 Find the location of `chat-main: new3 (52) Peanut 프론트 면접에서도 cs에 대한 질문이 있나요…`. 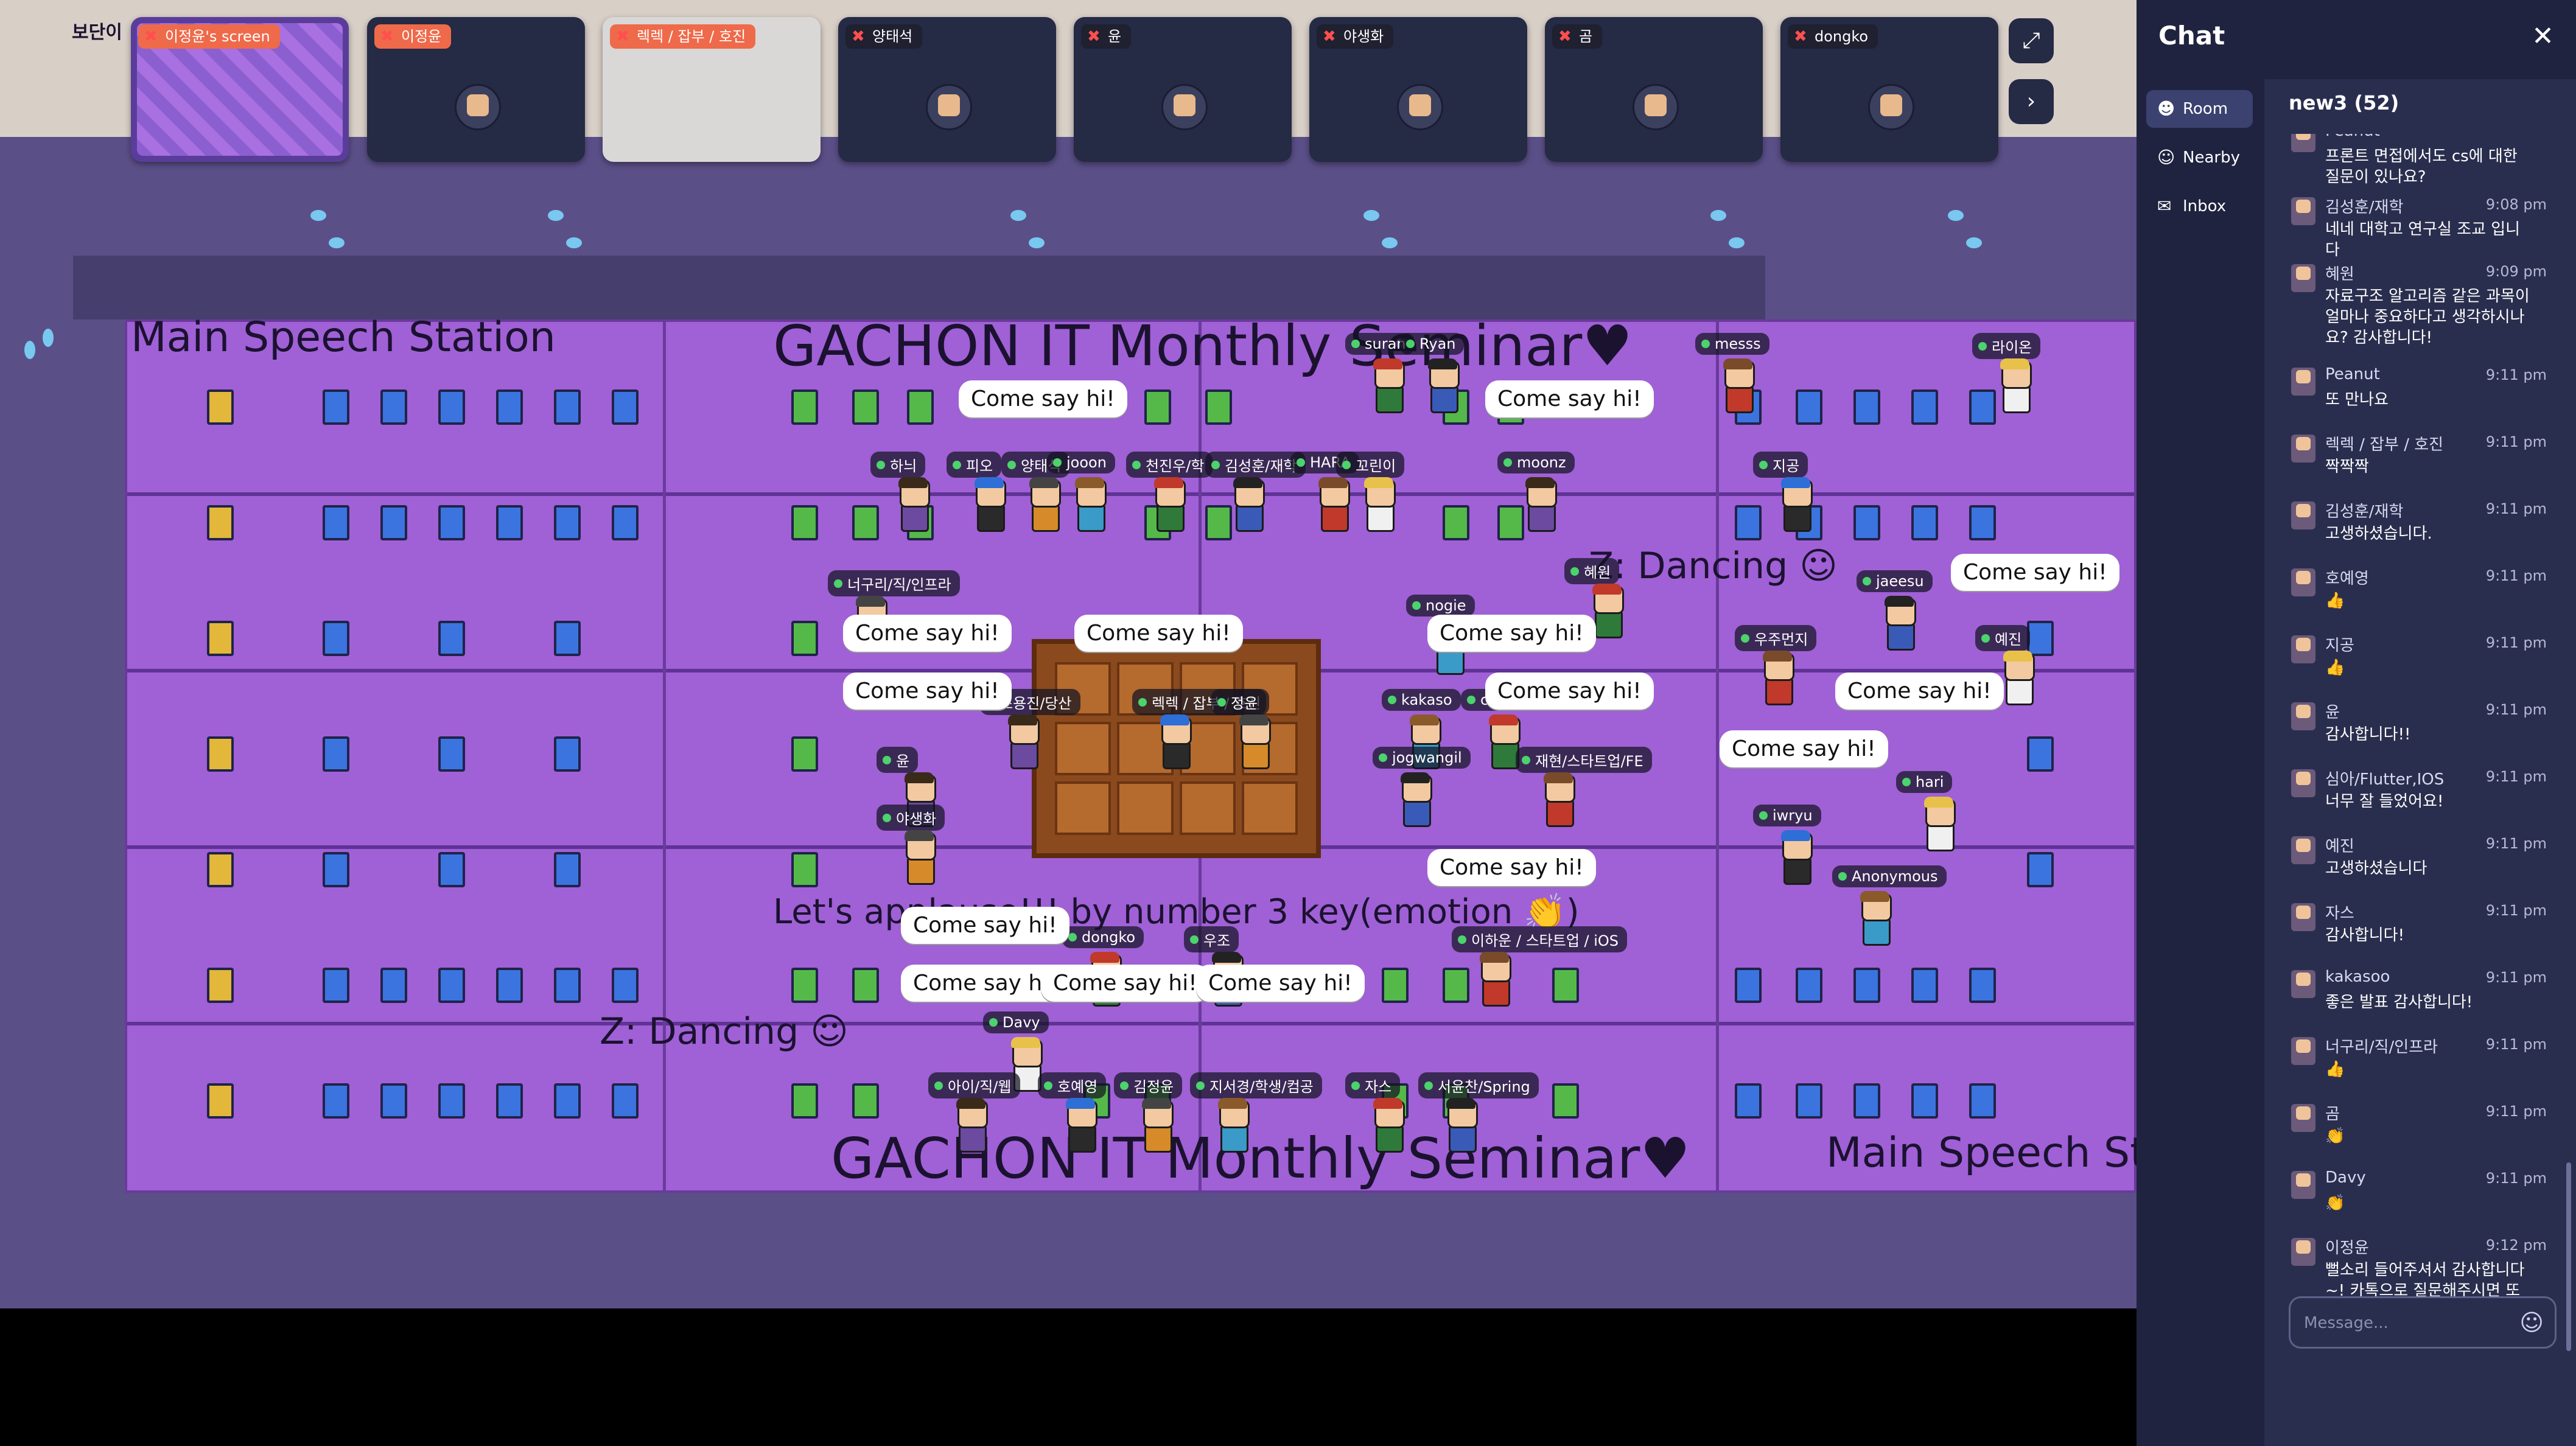

chat-main: new3 (52) Peanut 프론트 면접에서도 cs에 대한 질문이 있나요… is located at coordinates (2420, 762).